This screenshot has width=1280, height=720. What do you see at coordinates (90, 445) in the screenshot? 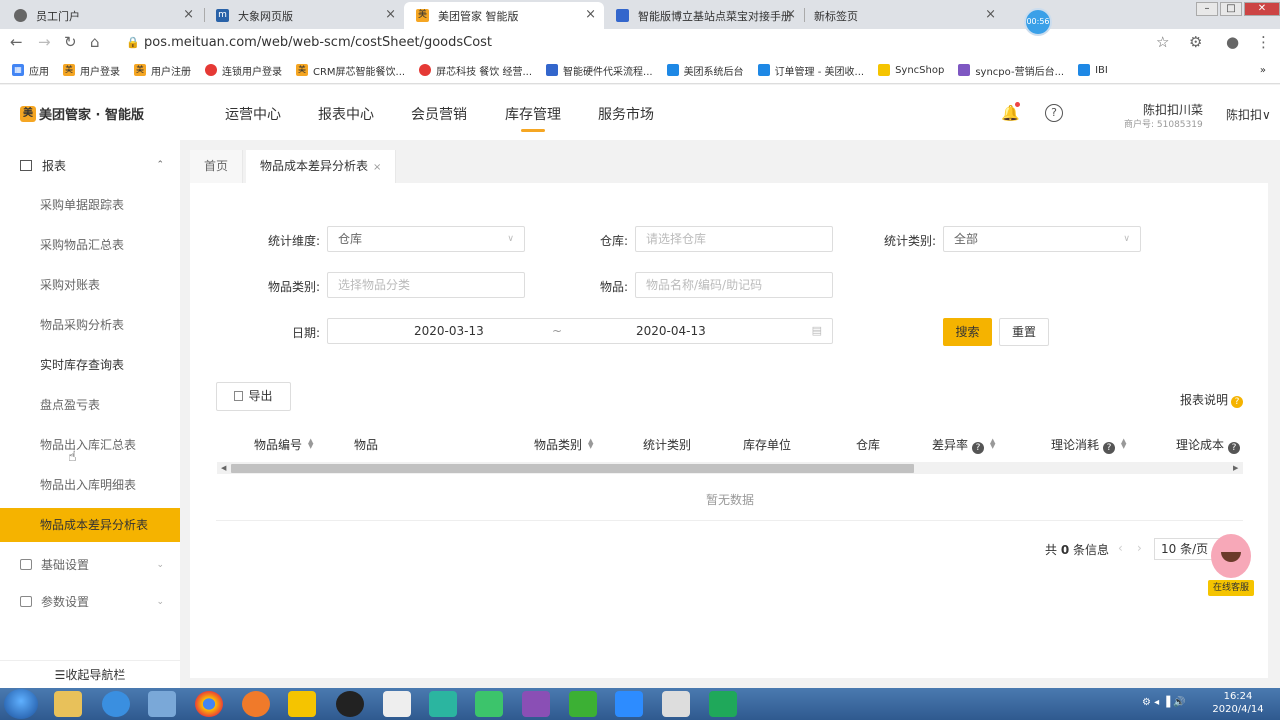
I see `sidebar-item: 物品出入库汇总表` at bounding box center [90, 445].